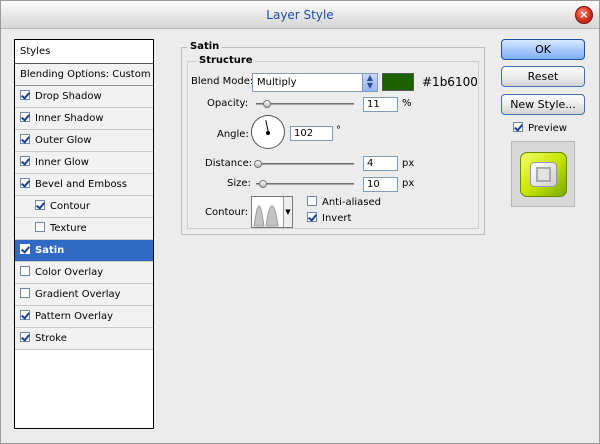 This screenshot has height=444, width=600. I want to click on preview-label: Preview, so click(547, 128).